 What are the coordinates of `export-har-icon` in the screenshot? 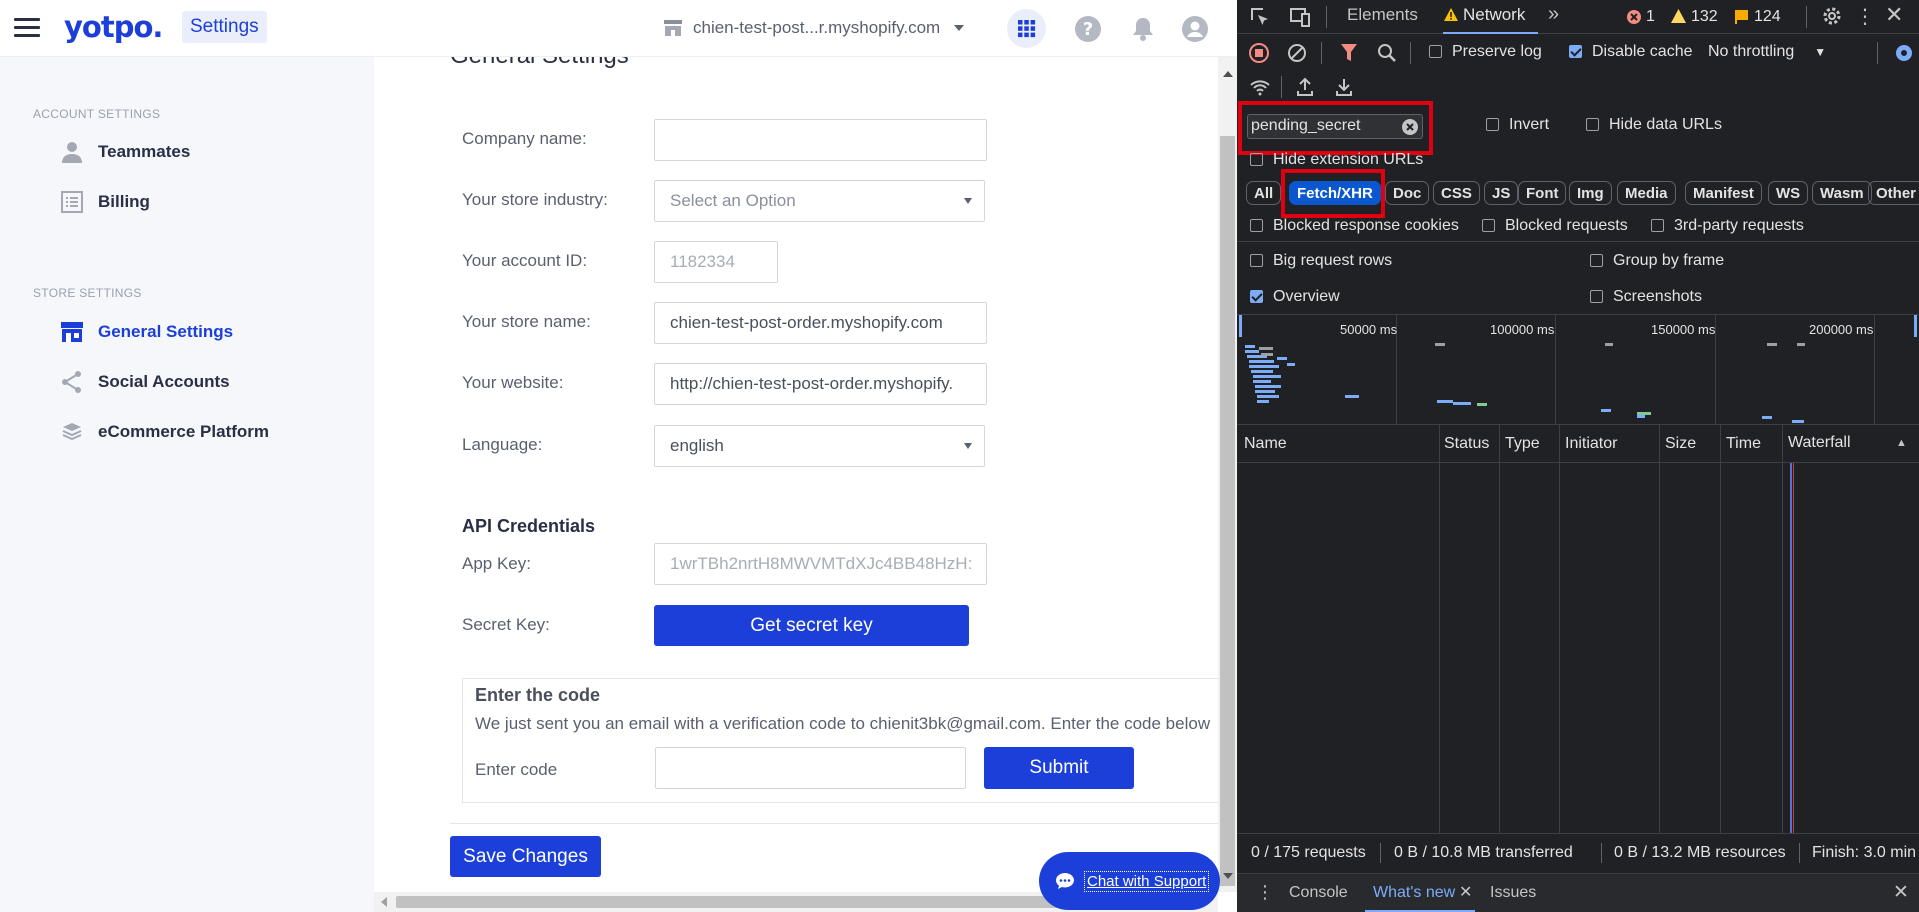 It's located at (1344, 87).